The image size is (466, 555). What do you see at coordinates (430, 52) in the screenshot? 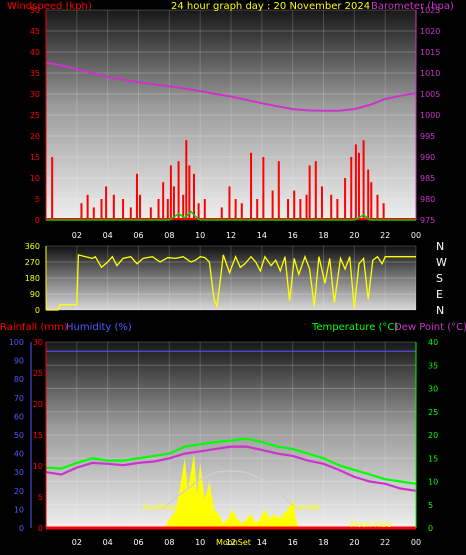
I see `barometer-tick-label: 1015` at bounding box center [430, 52].